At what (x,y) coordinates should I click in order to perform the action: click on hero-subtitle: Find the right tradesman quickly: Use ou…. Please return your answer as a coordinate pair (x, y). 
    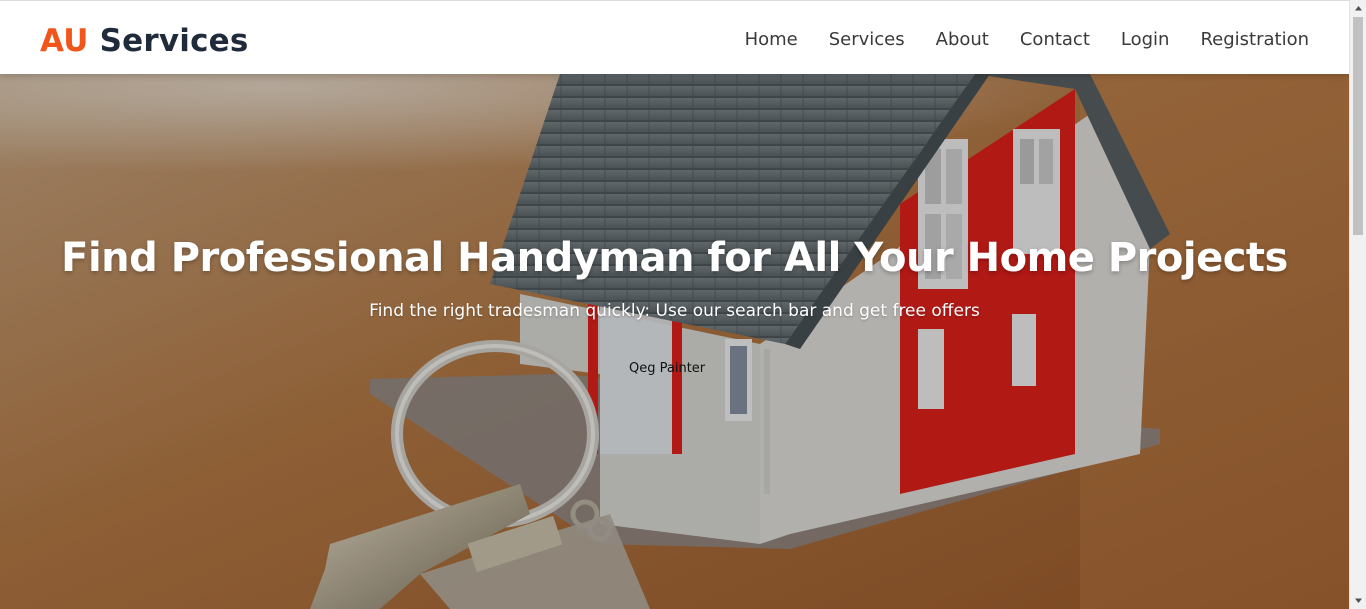
    Looking at the image, I should click on (674, 311).